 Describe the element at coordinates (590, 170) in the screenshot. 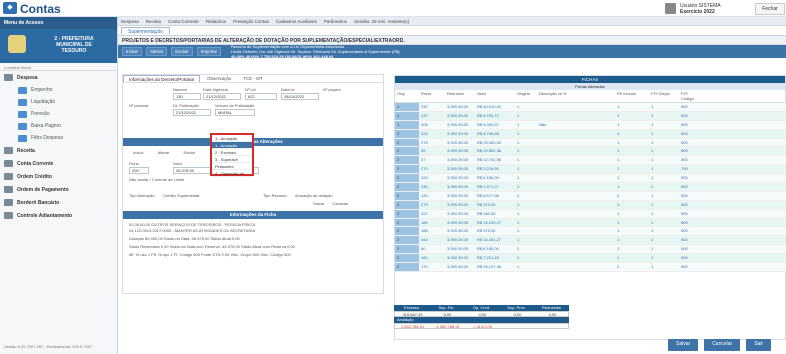

I see `table-row: 2 270 3.390.39.00 R$ 3.216,50 1 1 1 700` at that location.